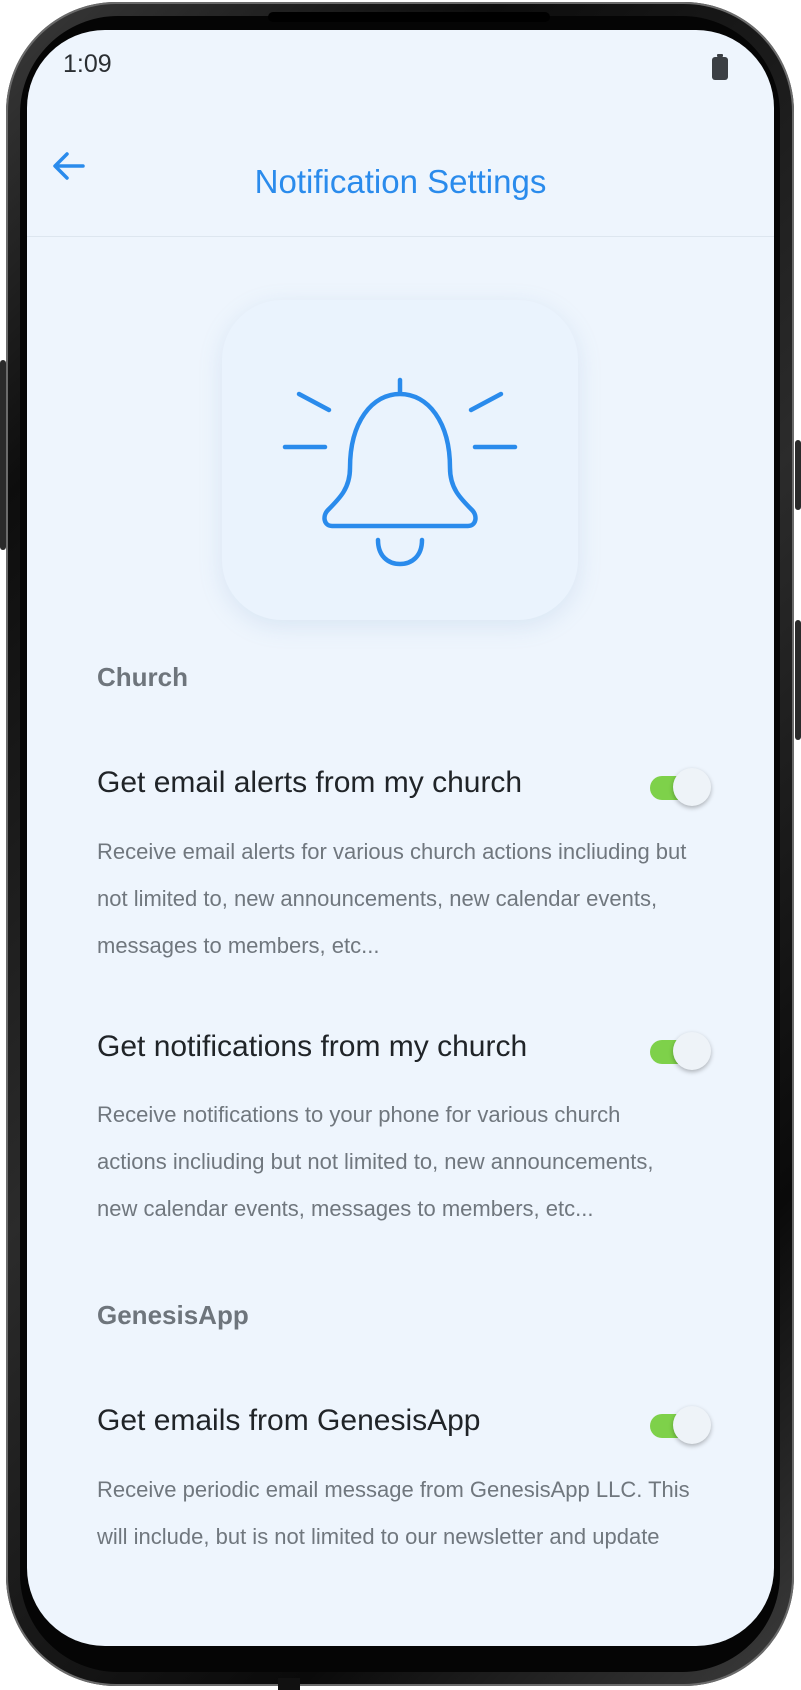  I want to click on section-header-church: Church, so click(142, 677).